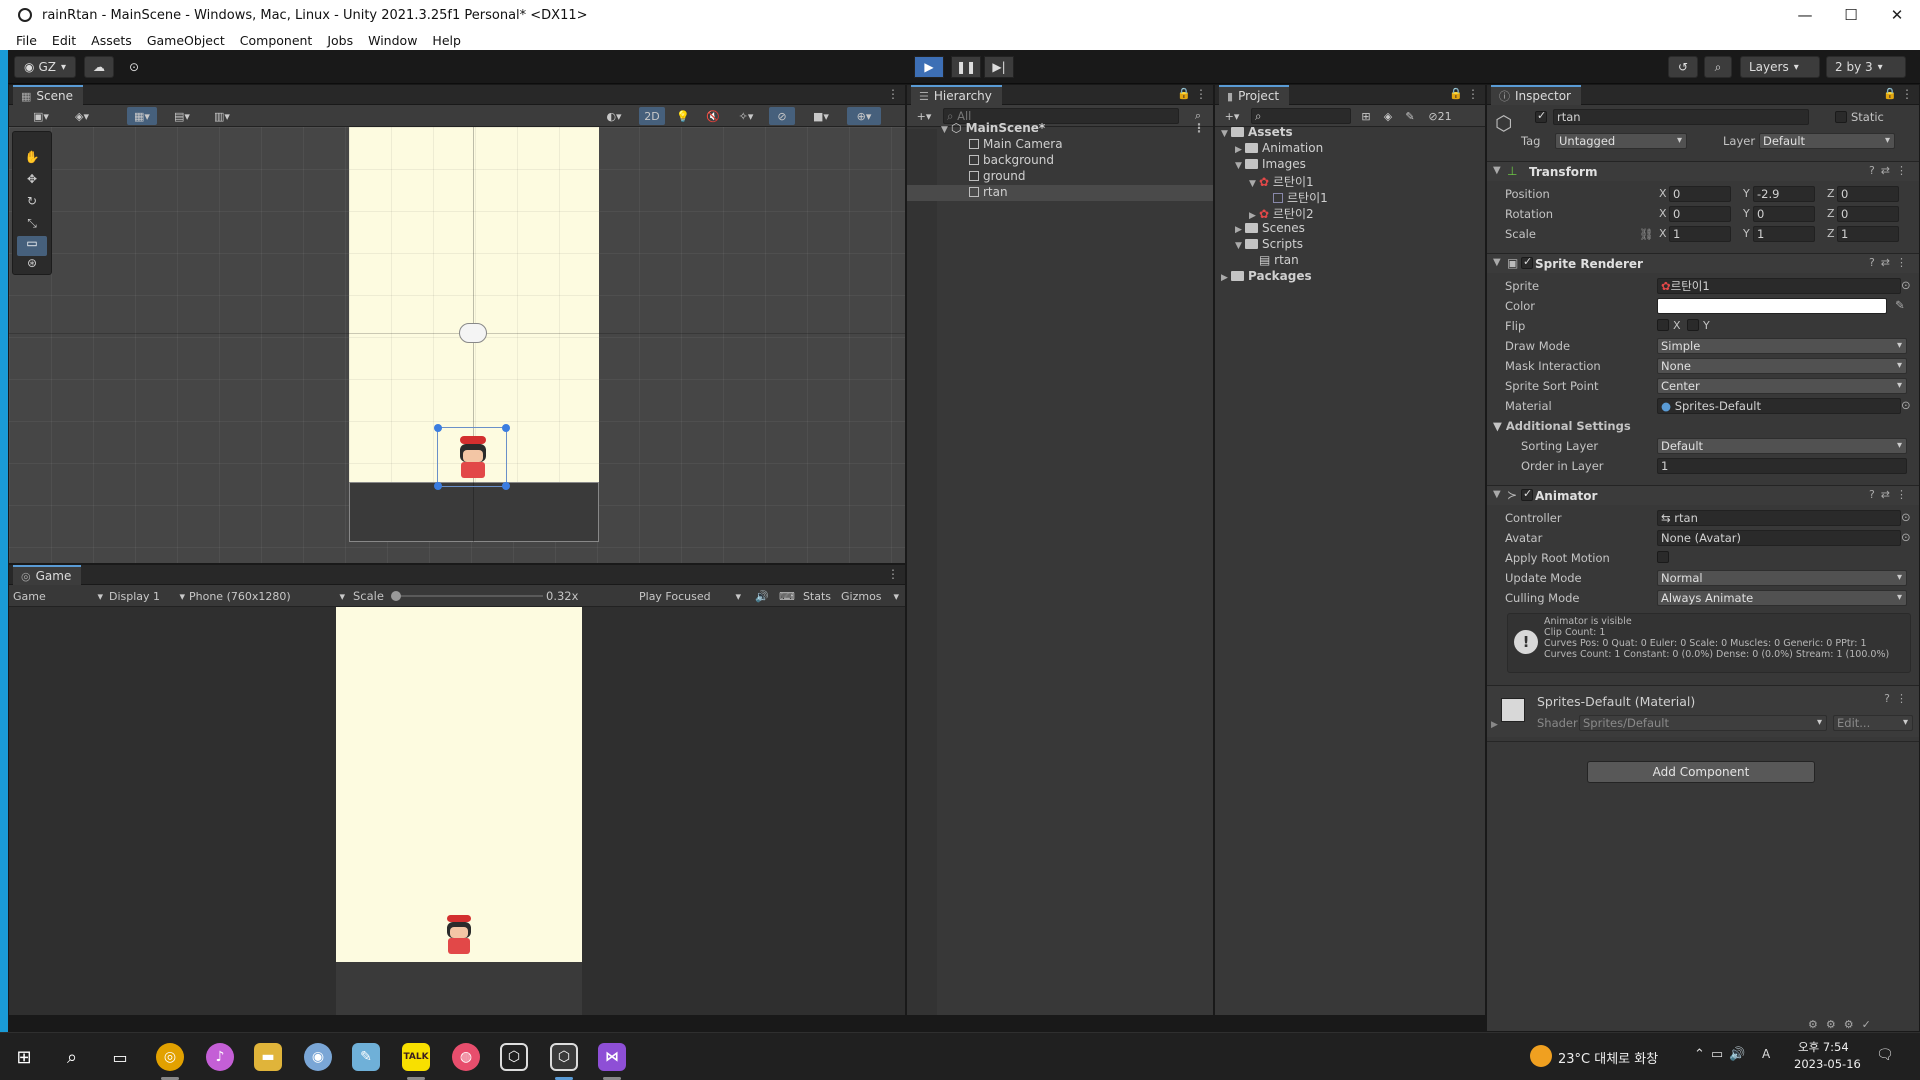 The width and height of the screenshot is (1920, 1080). Describe the element at coordinates (1232, 116) in the screenshot. I see `project-create-button: +▾` at that location.